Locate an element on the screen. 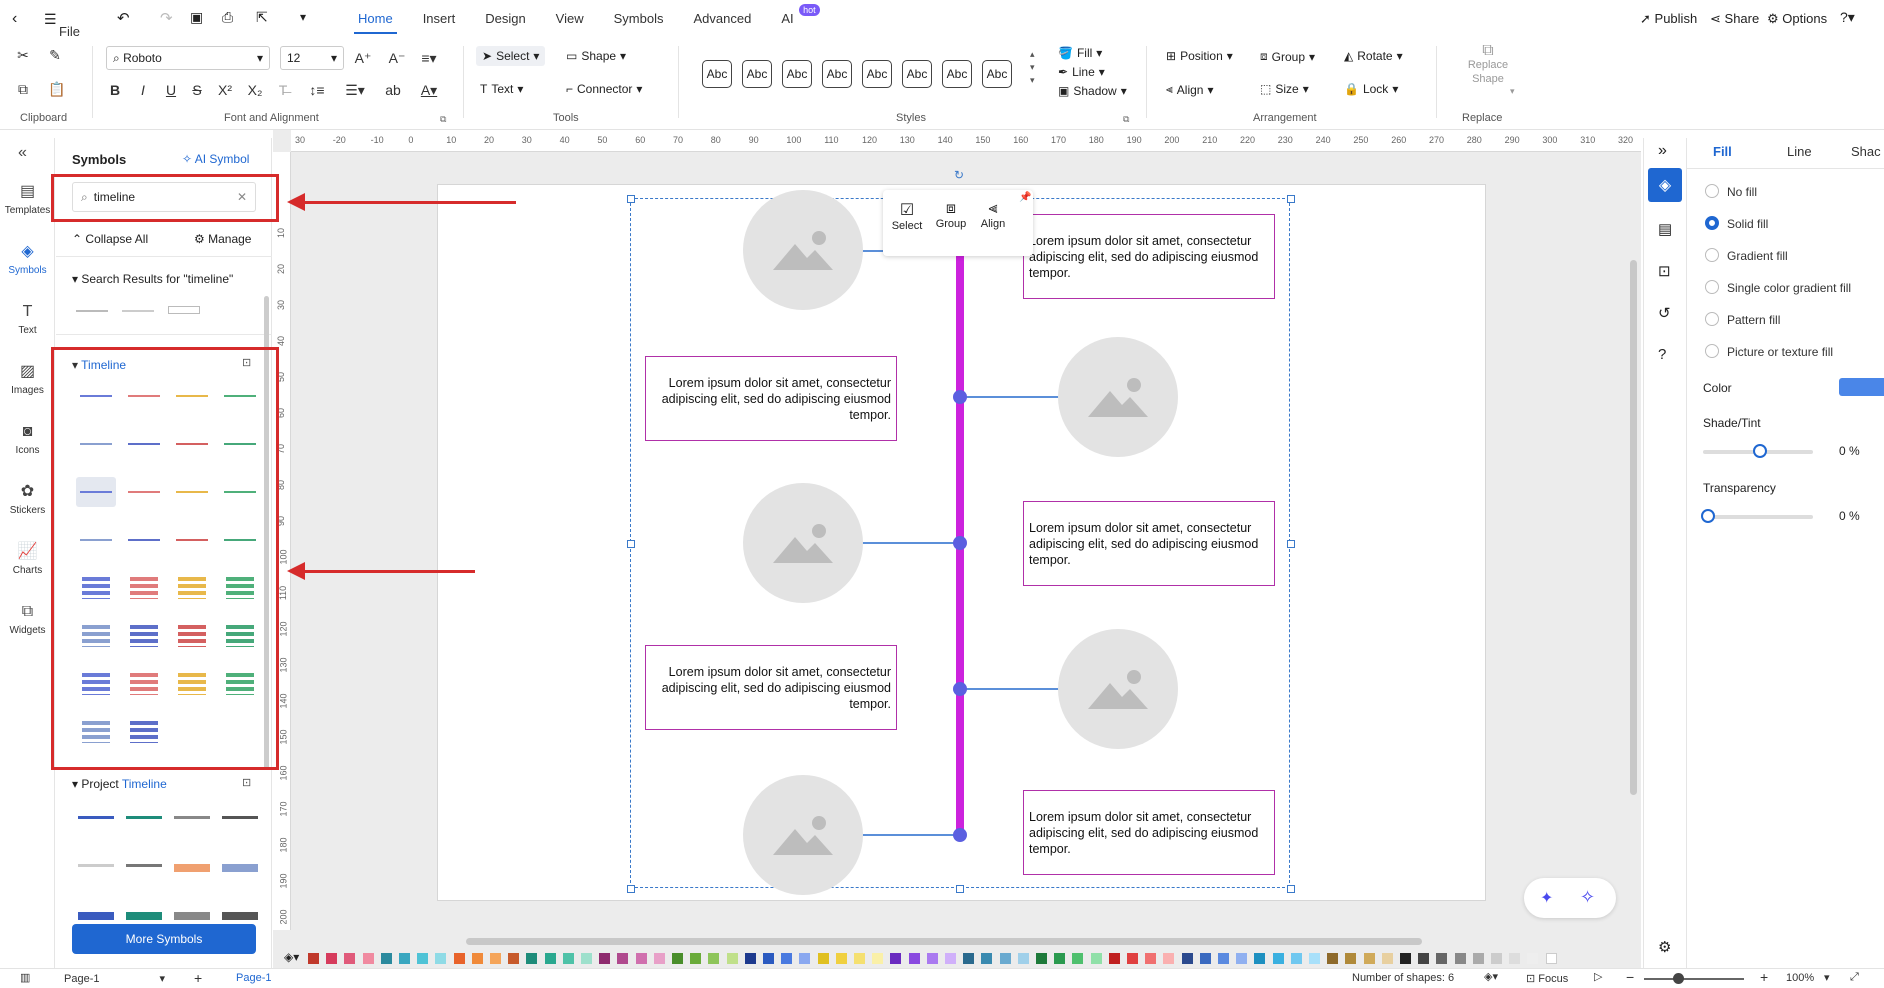 The width and height of the screenshot is (1884, 988). font-family-select: ⌕ Roboto ▾ is located at coordinates (188, 58).